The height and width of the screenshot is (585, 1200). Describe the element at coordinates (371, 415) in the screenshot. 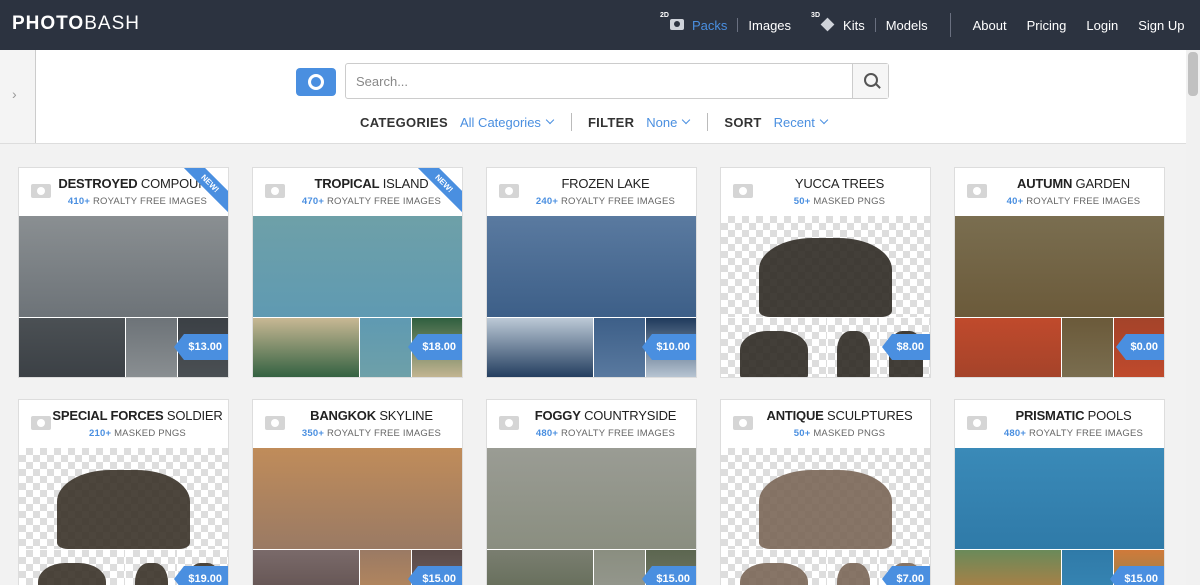

I see `card-title: BANGKOK SKYLINE` at that location.